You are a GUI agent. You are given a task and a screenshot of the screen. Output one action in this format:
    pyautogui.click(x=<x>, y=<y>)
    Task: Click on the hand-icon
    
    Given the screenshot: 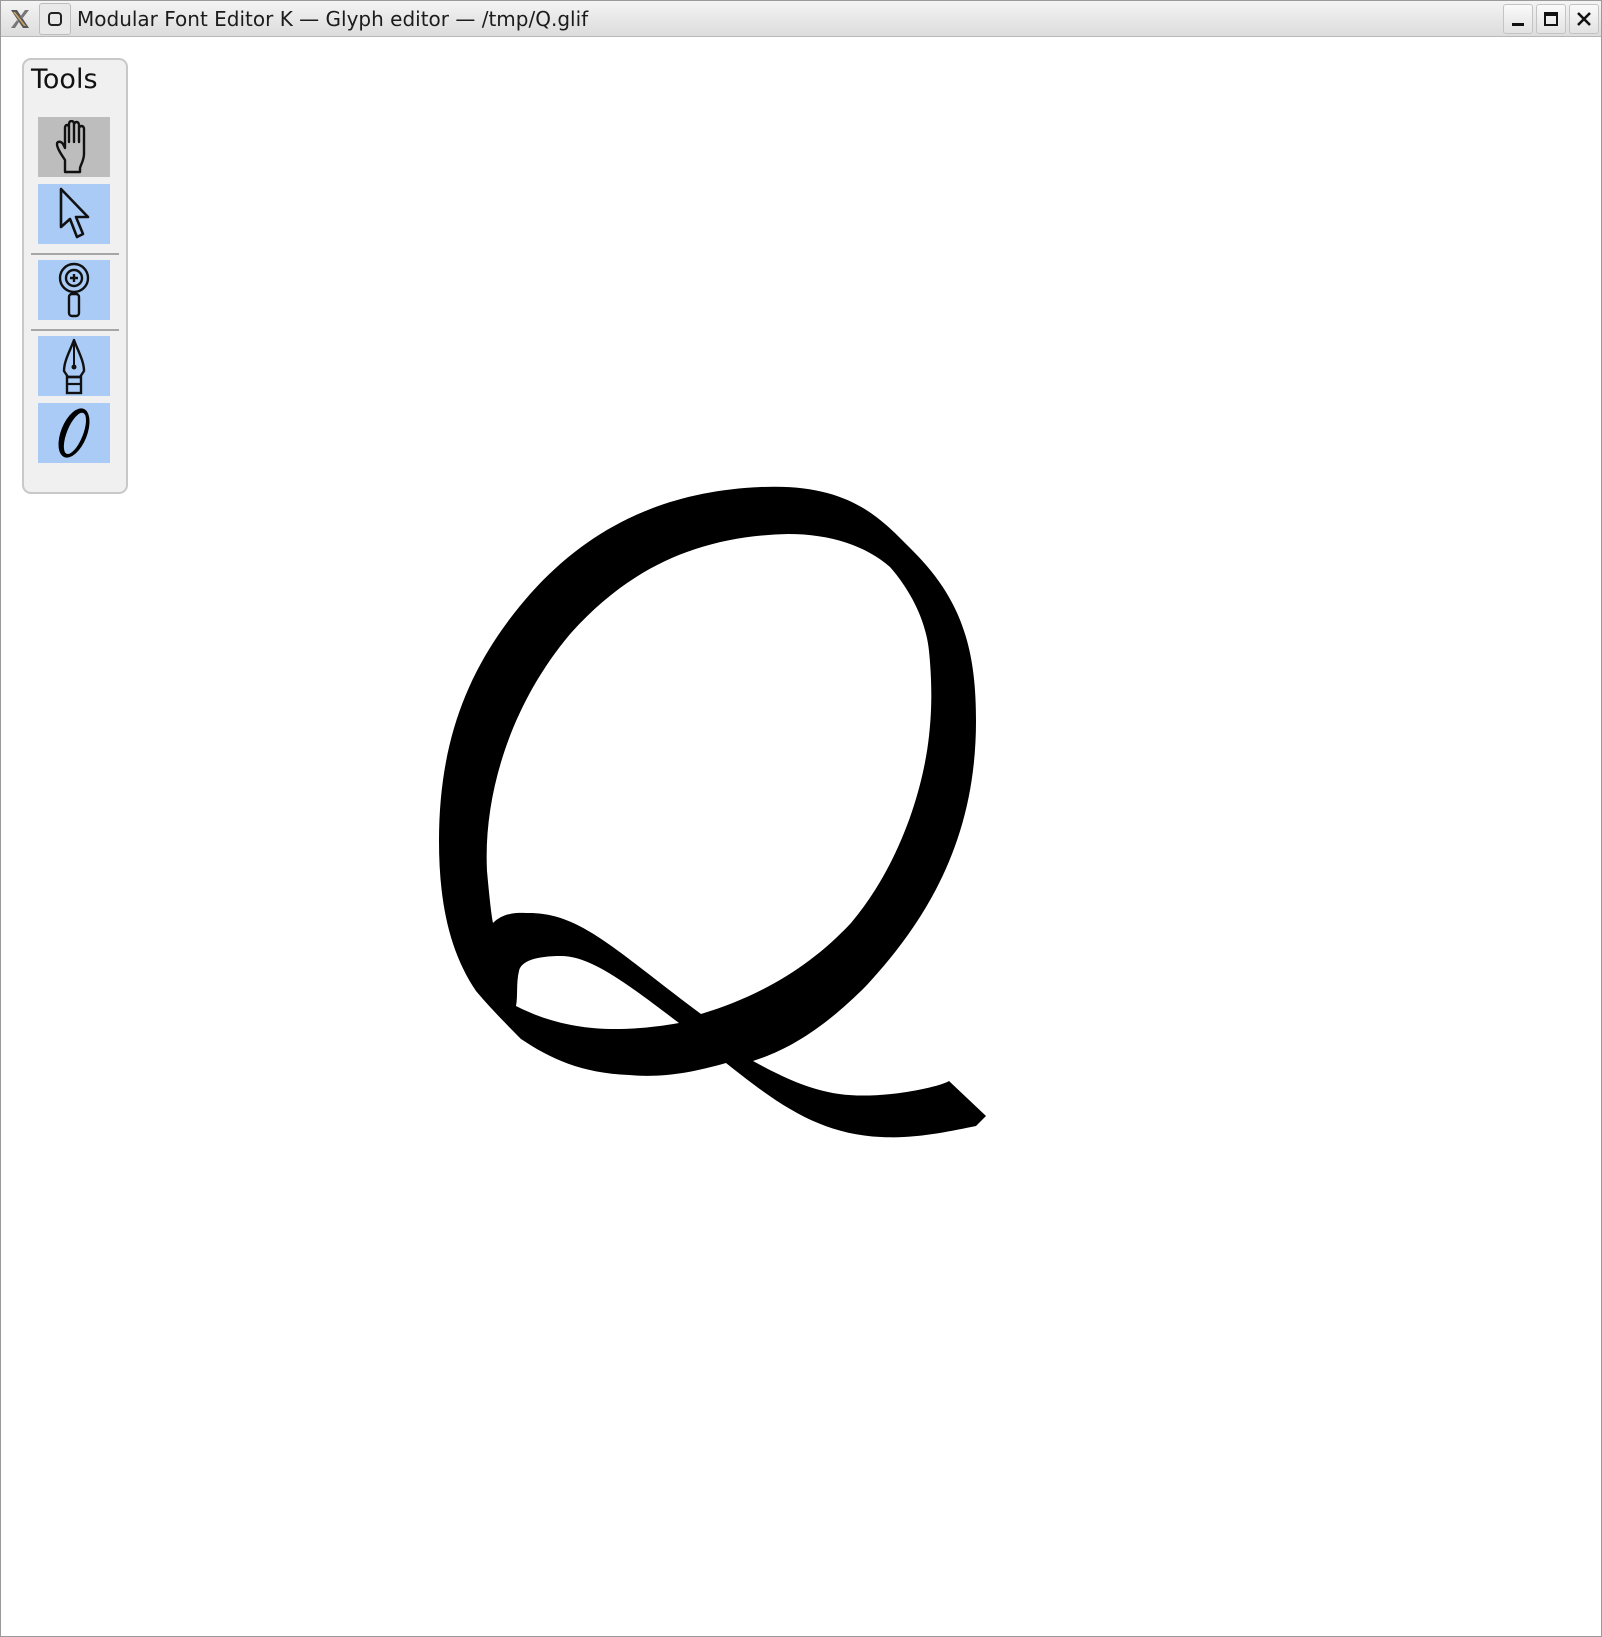 What is the action you would take?
    pyautogui.click(x=70, y=147)
    